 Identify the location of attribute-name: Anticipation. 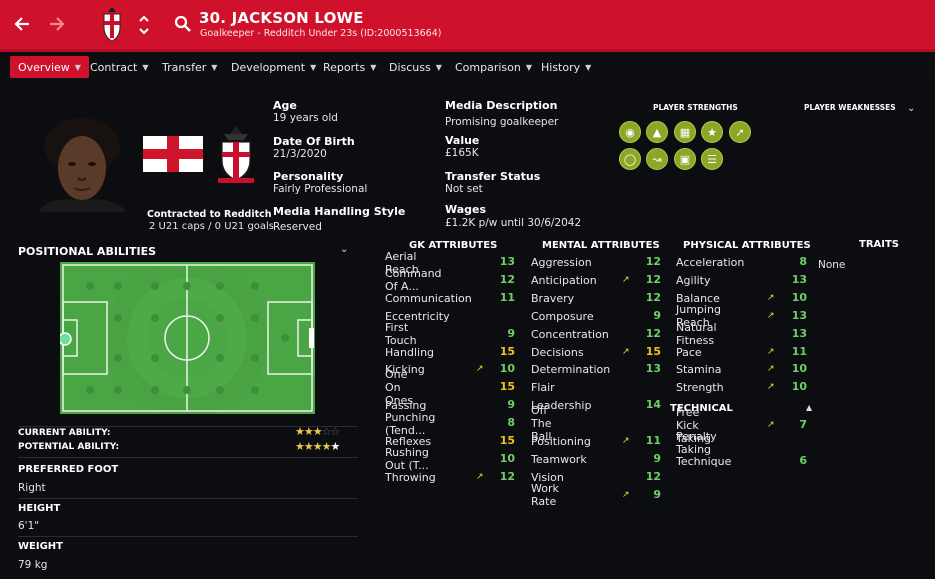
(564, 280).